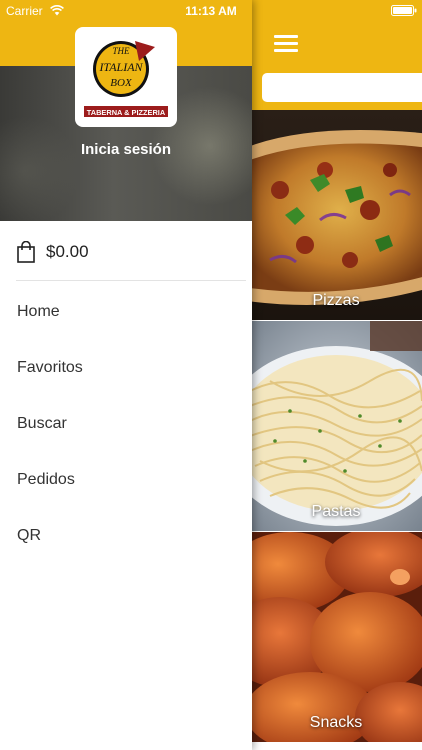 This screenshot has height=750, width=422. Describe the element at coordinates (131, 280) in the screenshot. I see `divider` at that location.